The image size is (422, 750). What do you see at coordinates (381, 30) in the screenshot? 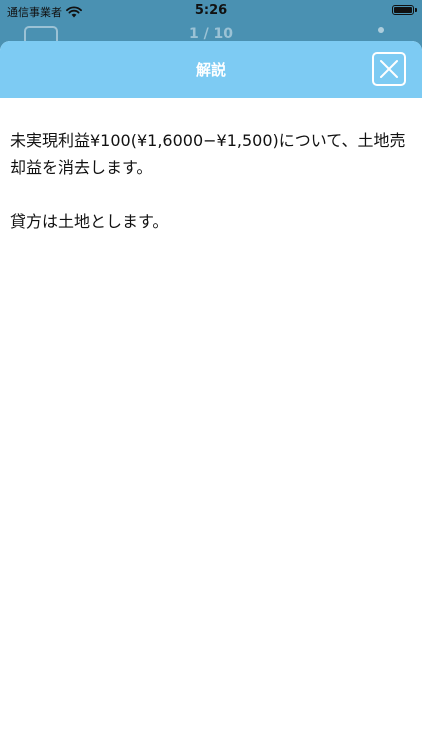
I see `background-menu-icon` at bounding box center [381, 30].